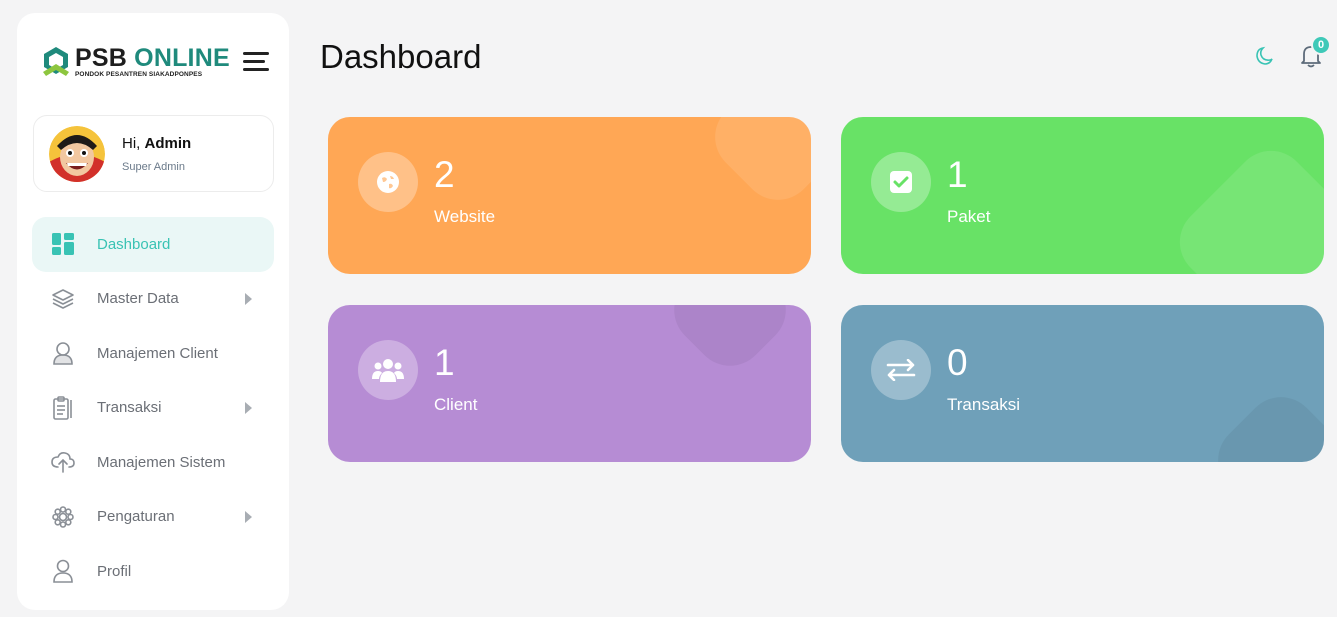 Image resolution: width=1337 pixels, height=617 pixels. What do you see at coordinates (152, 58) in the screenshot?
I see `brand-title: PSB ONLINE` at bounding box center [152, 58].